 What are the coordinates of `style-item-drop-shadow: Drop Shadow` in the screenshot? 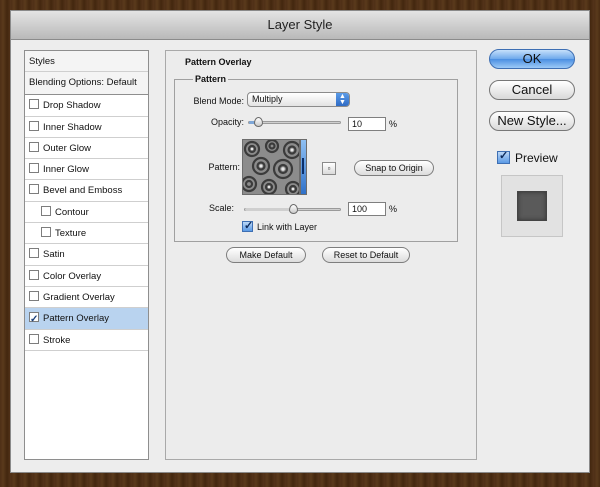 It's located at (86, 106).